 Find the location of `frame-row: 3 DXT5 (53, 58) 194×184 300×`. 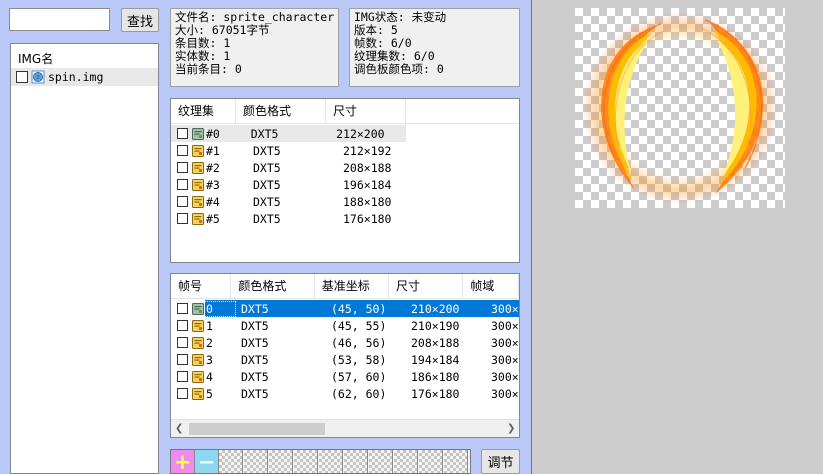

frame-row: 3 DXT5 (53, 58) 194×184 300× is located at coordinates (345, 359).